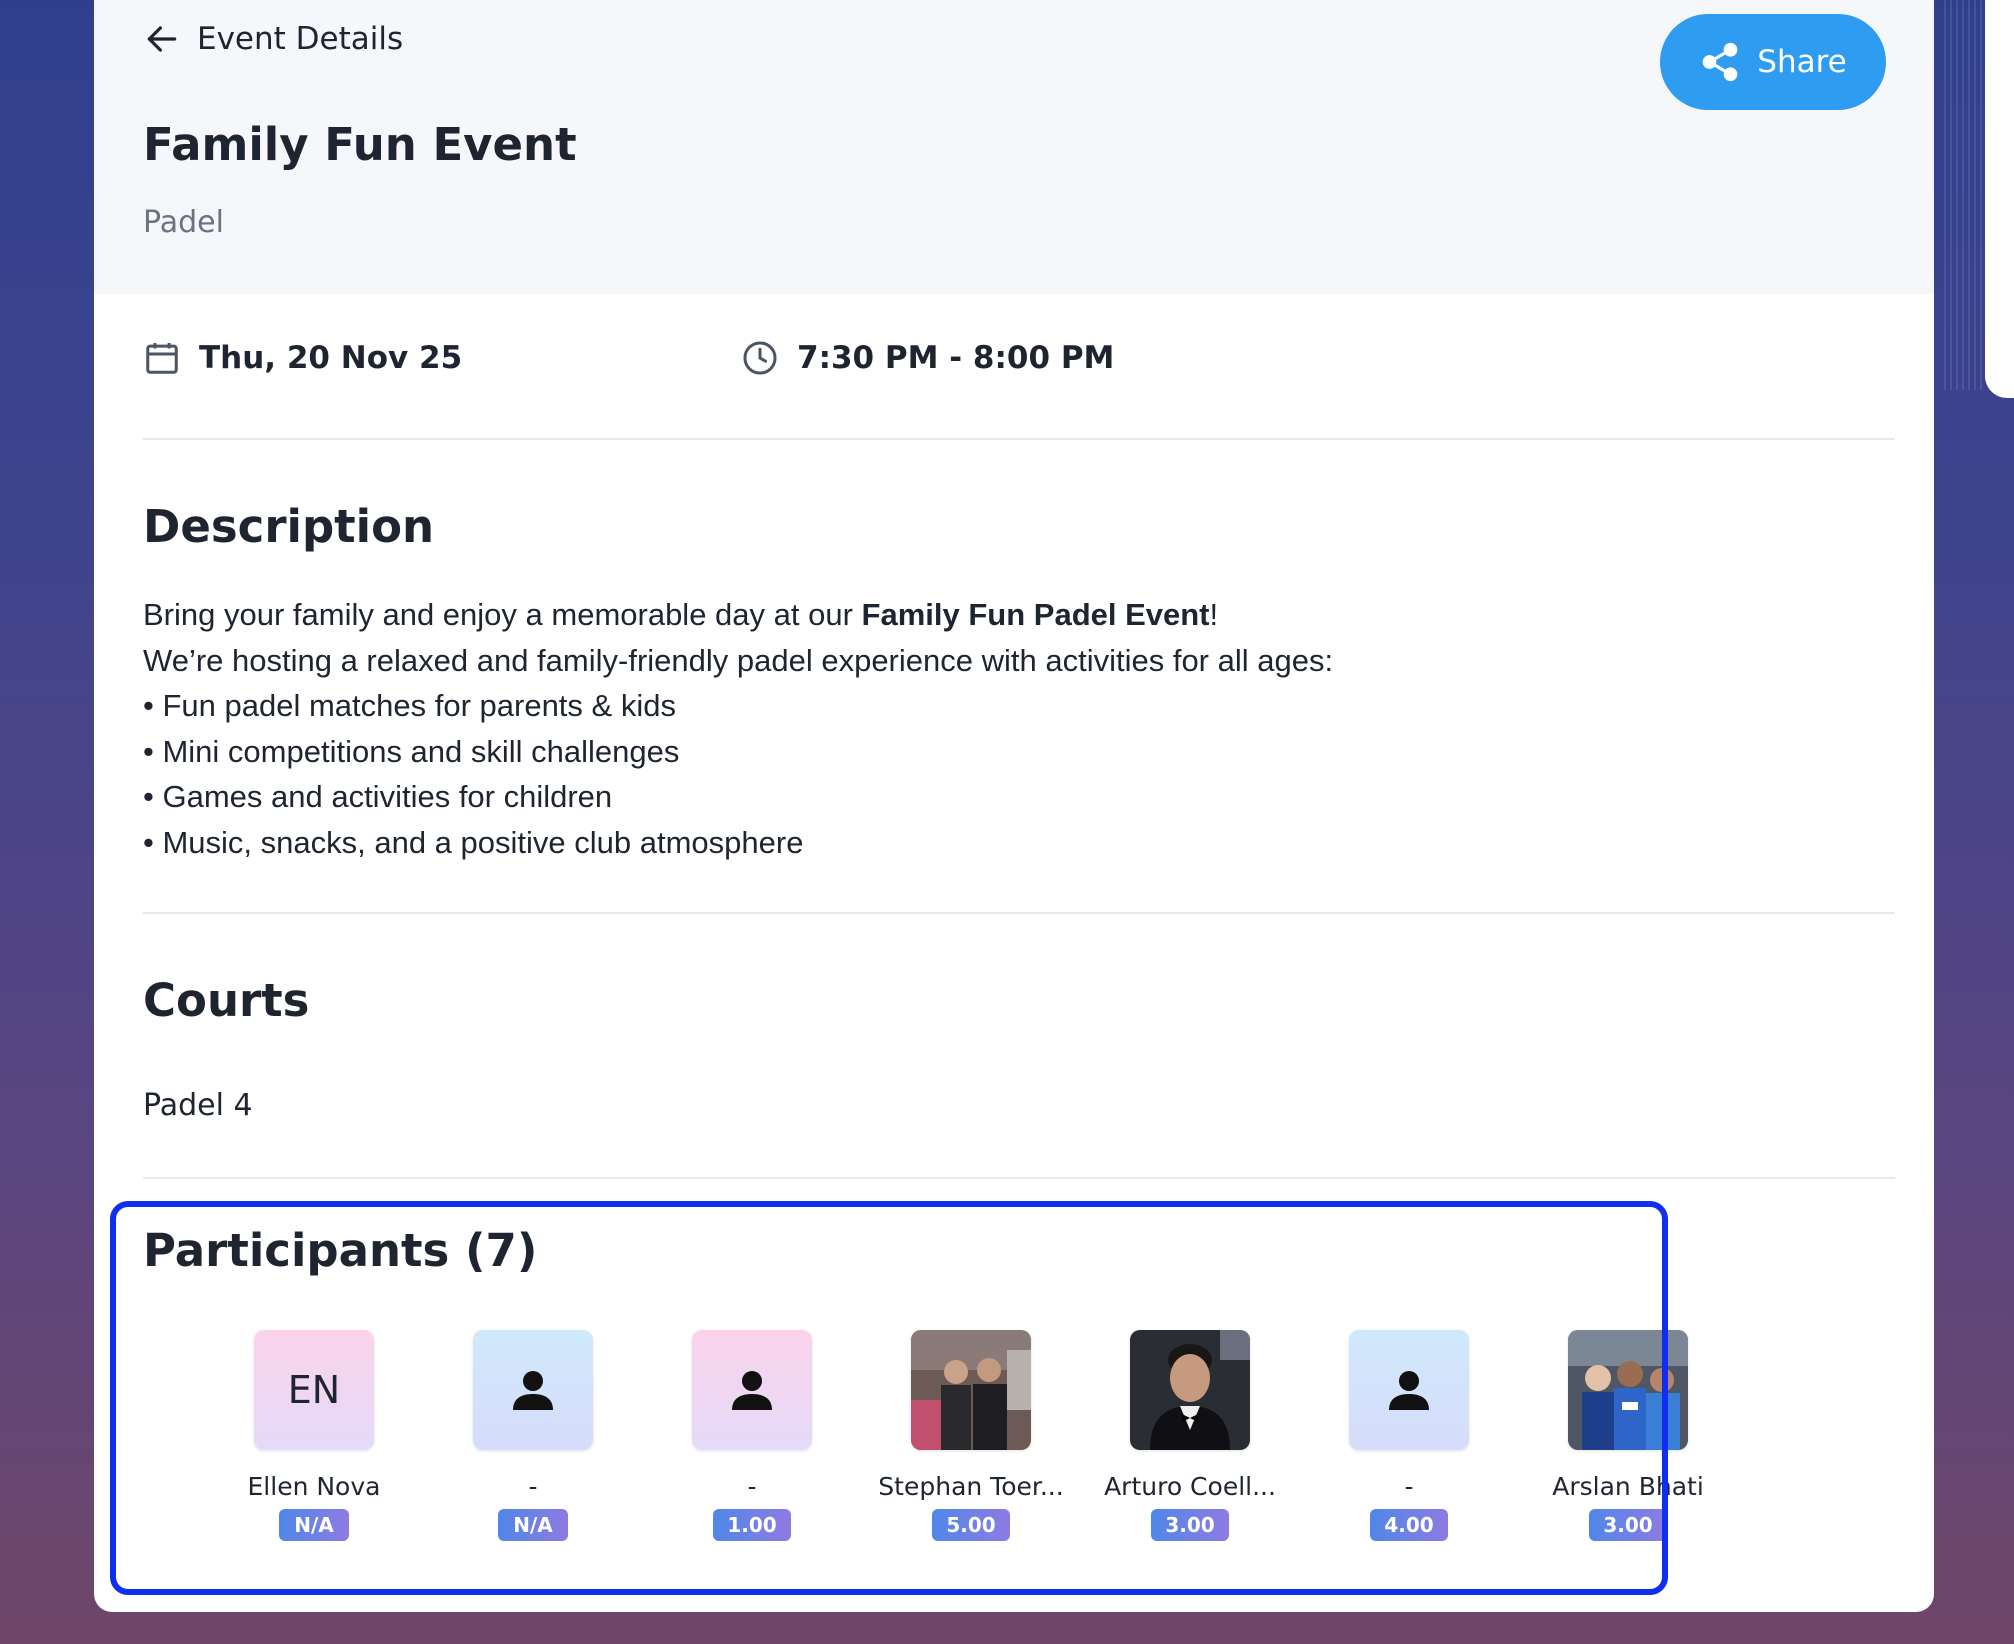  What do you see at coordinates (1802, 62) in the screenshot?
I see `share-label: Share` at bounding box center [1802, 62].